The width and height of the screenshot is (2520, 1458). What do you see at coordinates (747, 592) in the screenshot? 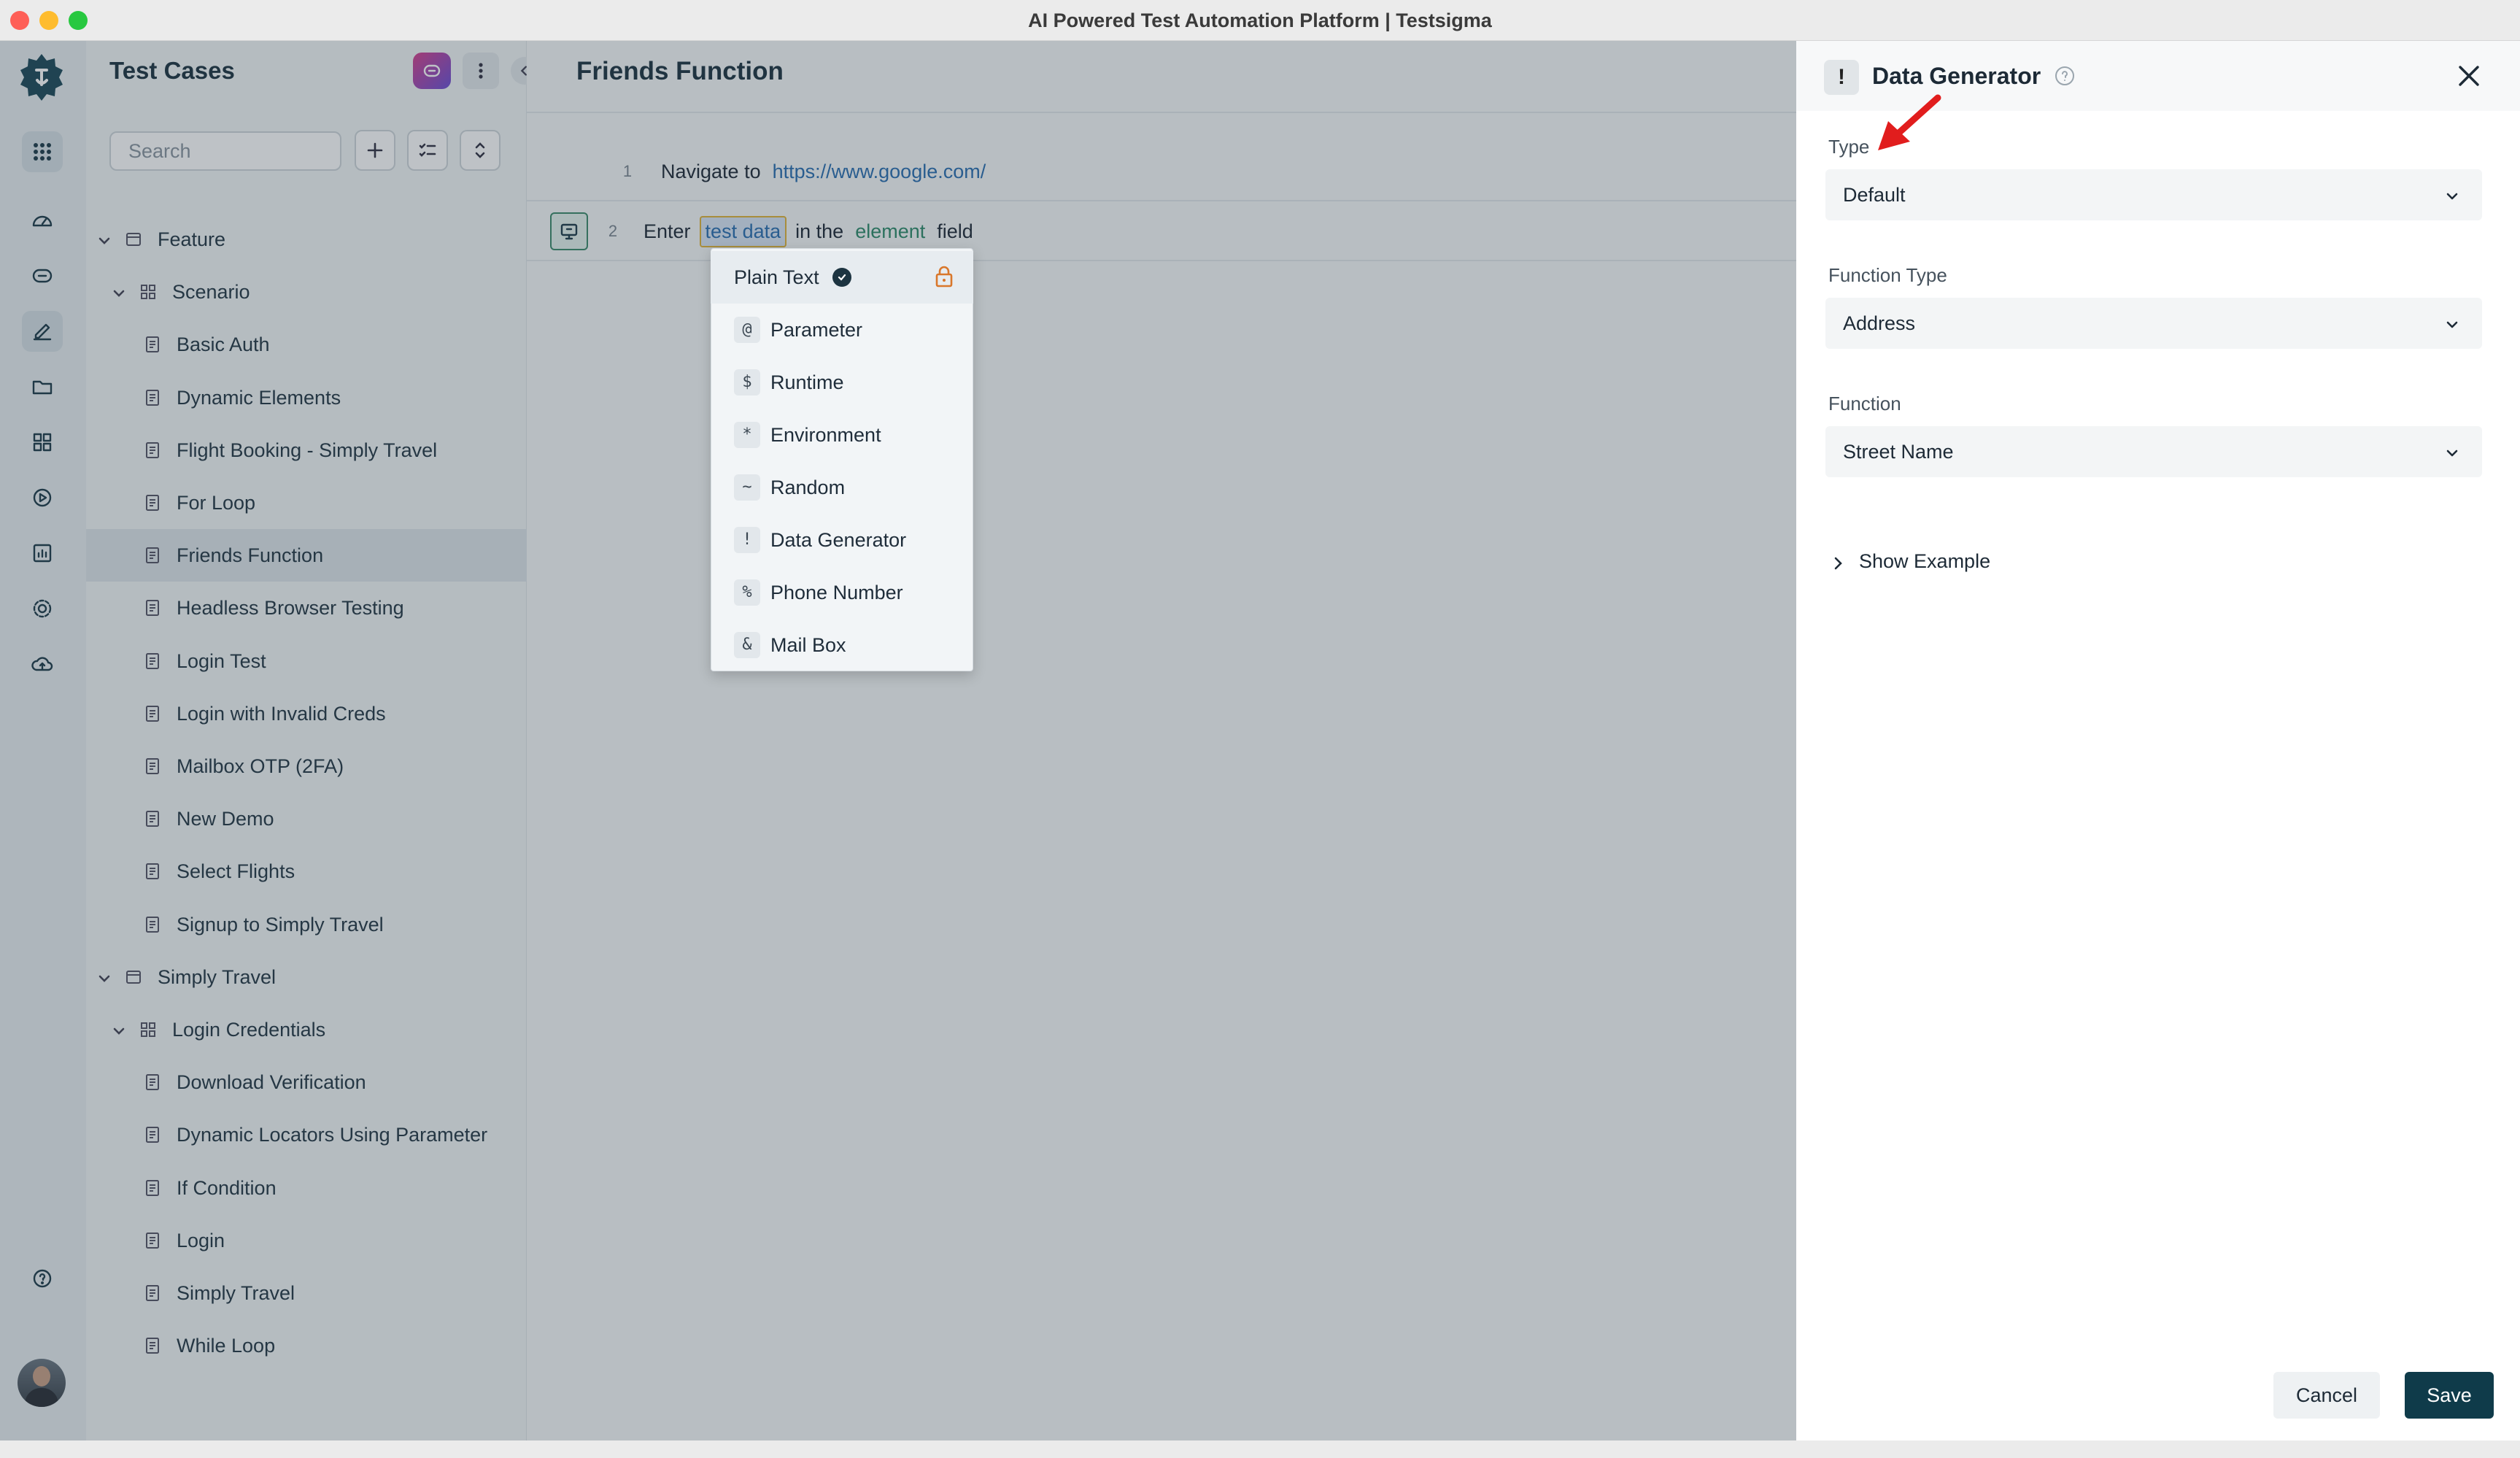
I see `phone-number-icon: %` at bounding box center [747, 592].